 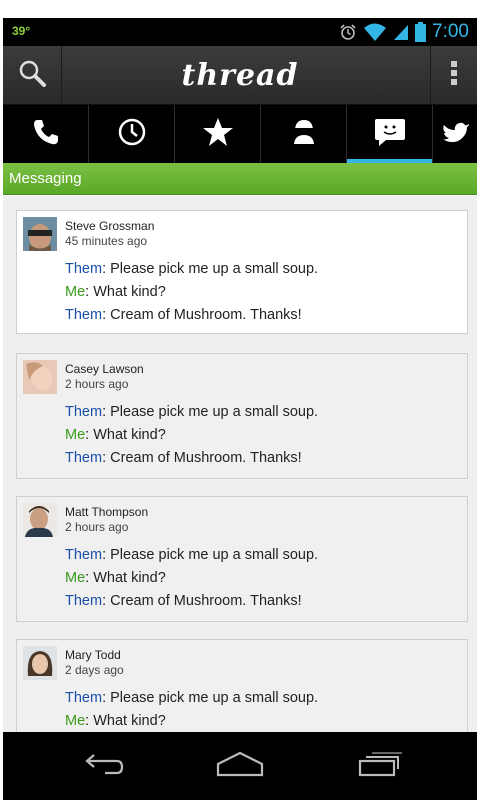 I want to click on tab-favorites, so click(x=218, y=134).